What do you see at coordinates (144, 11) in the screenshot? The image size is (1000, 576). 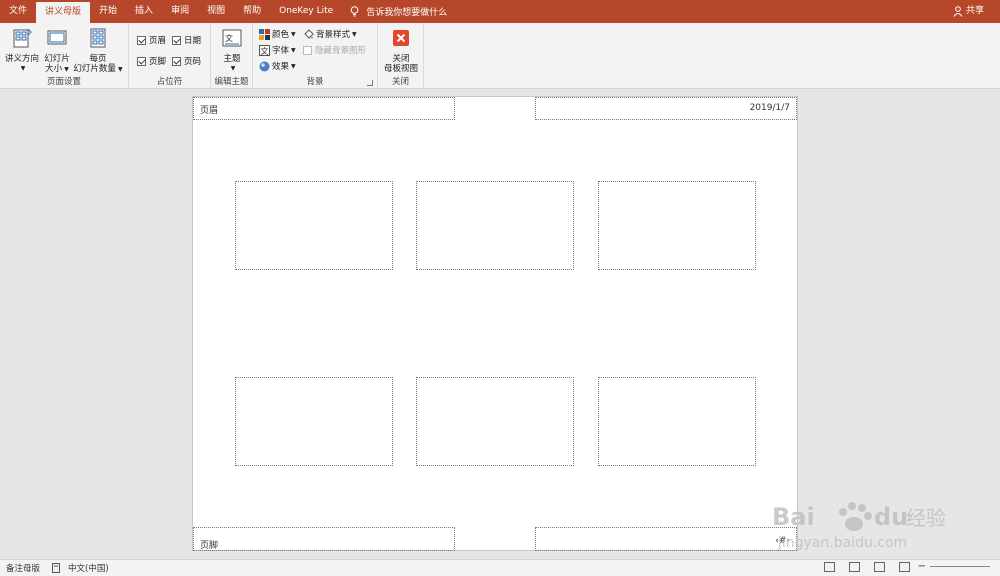 I see `tab-insert: 插入` at bounding box center [144, 11].